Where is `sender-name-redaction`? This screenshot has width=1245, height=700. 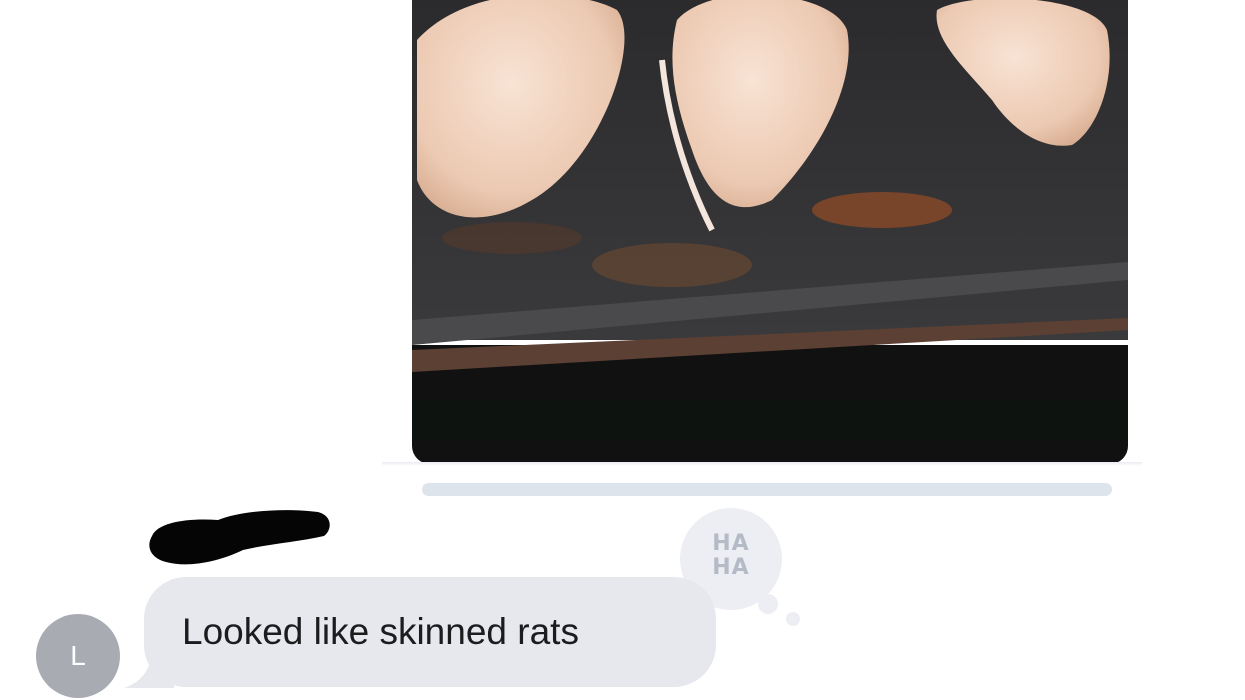
sender-name-redaction is located at coordinates (240, 538).